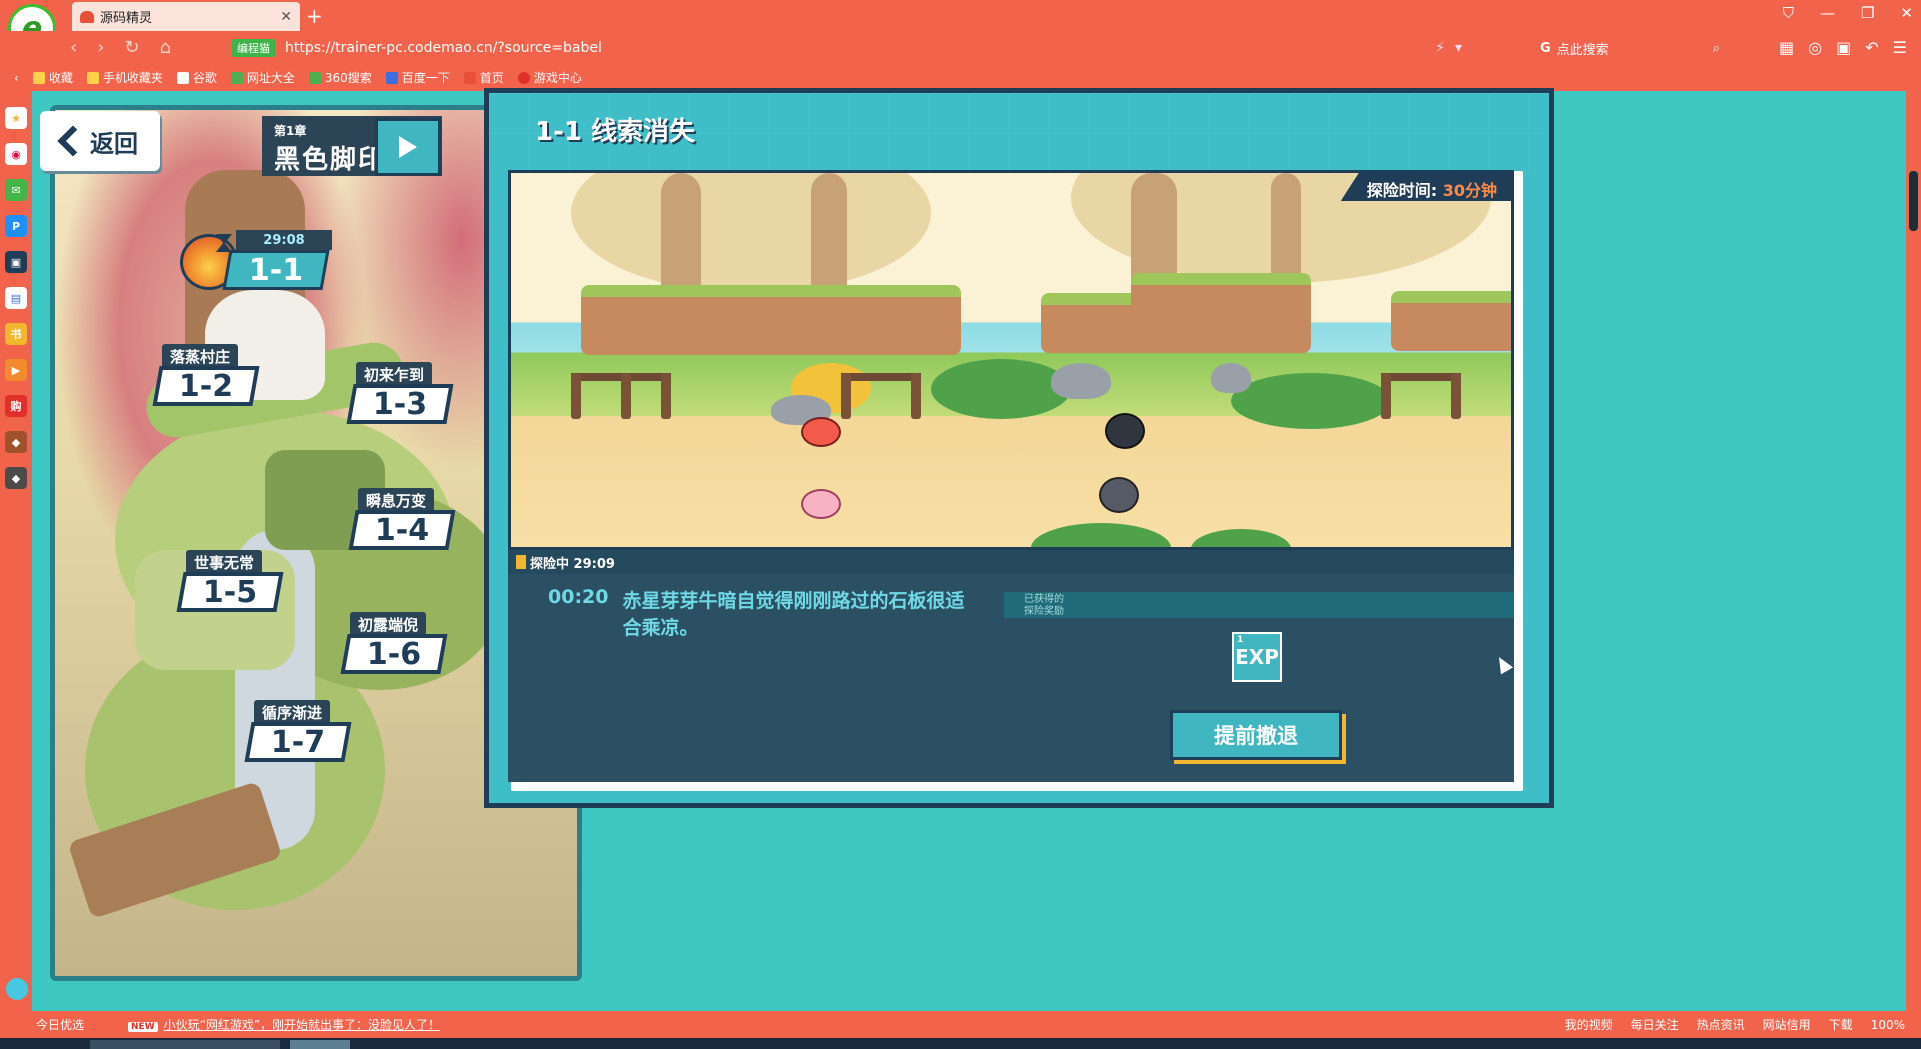 The image size is (1921, 1049). Describe the element at coordinates (16, 190) in the screenshot. I see `mail-icon: ✉` at that location.